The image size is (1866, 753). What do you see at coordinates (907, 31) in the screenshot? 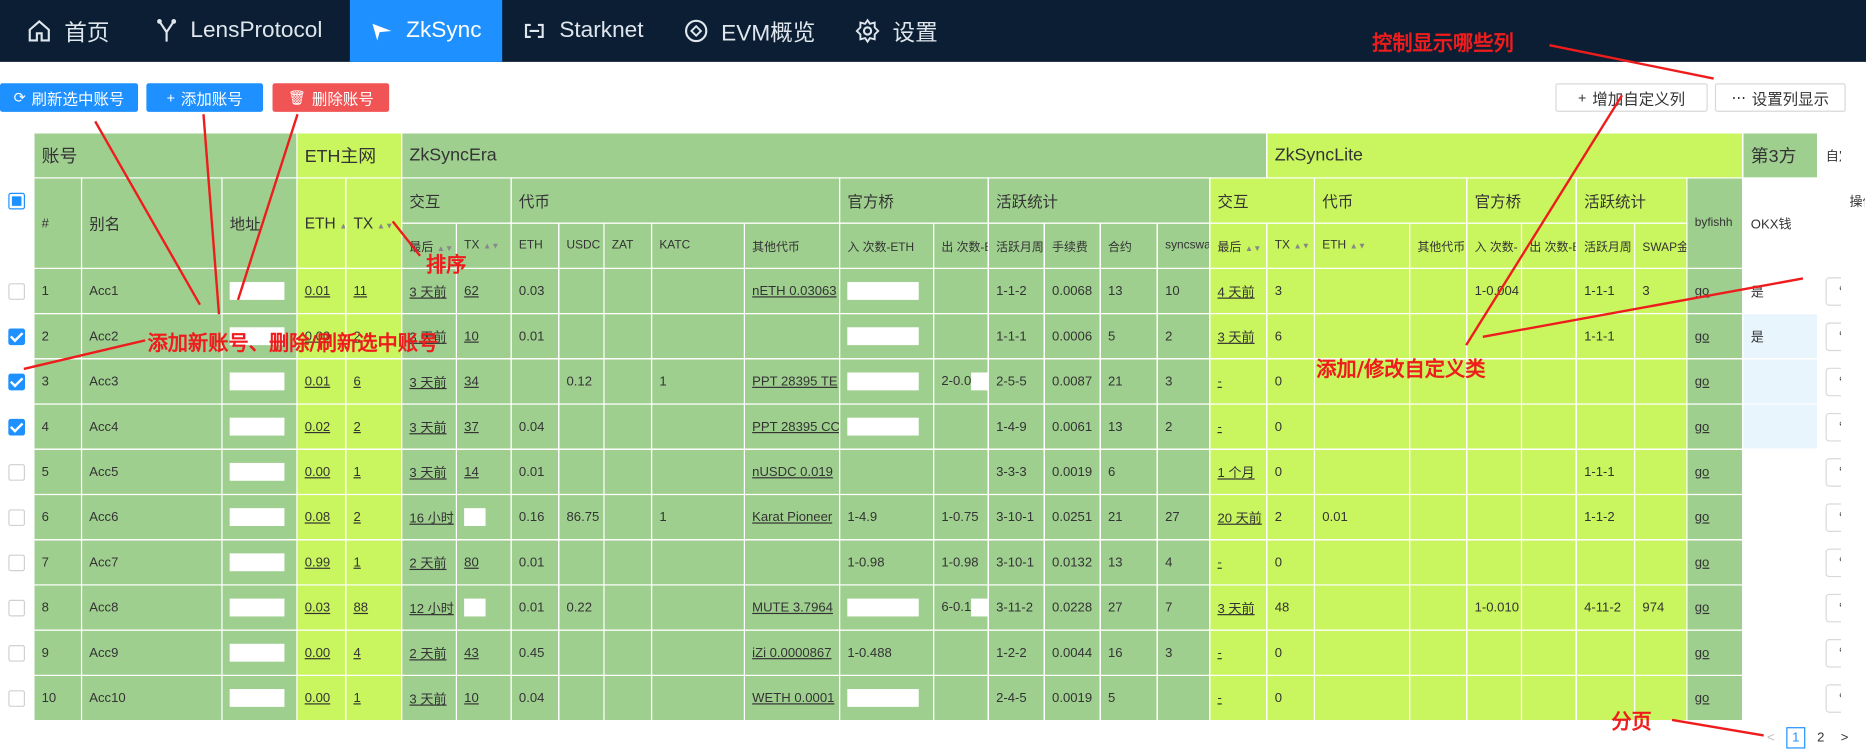
I see `nav-settings: 设置` at bounding box center [907, 31].